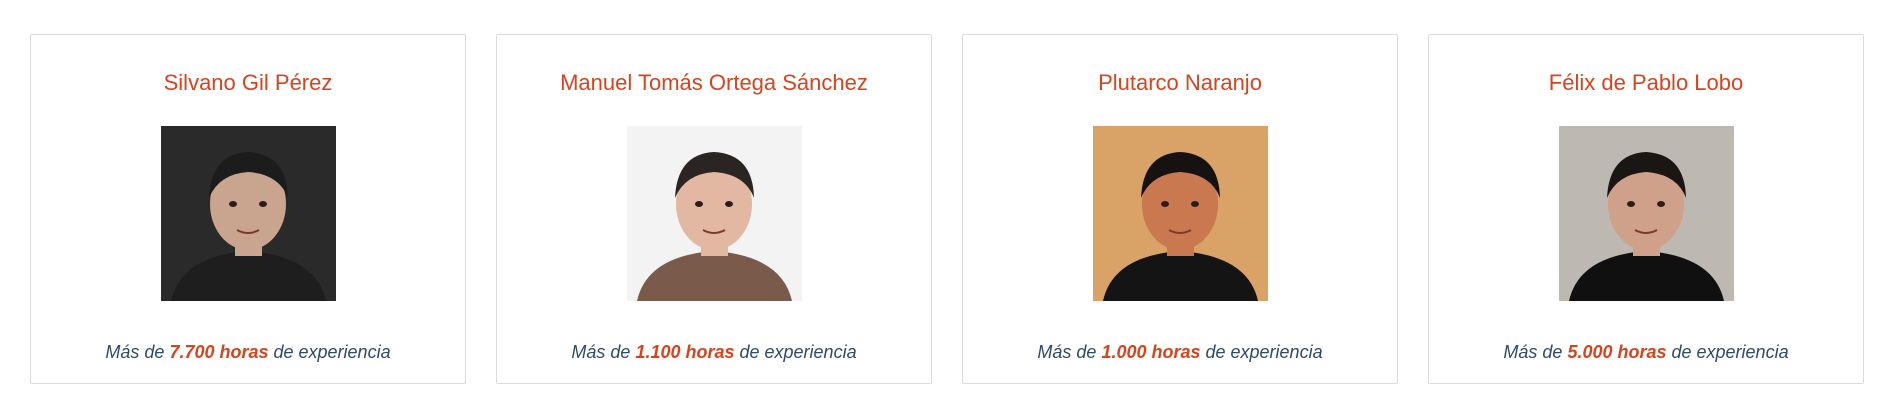 Image resolution: width=1897 pixels, height=419 pixels. What do you see at coordinates (1180, 83) in the screenshot?
I see `expert-name: Plutarco Naranjo` at bounding box center [1180, 83].